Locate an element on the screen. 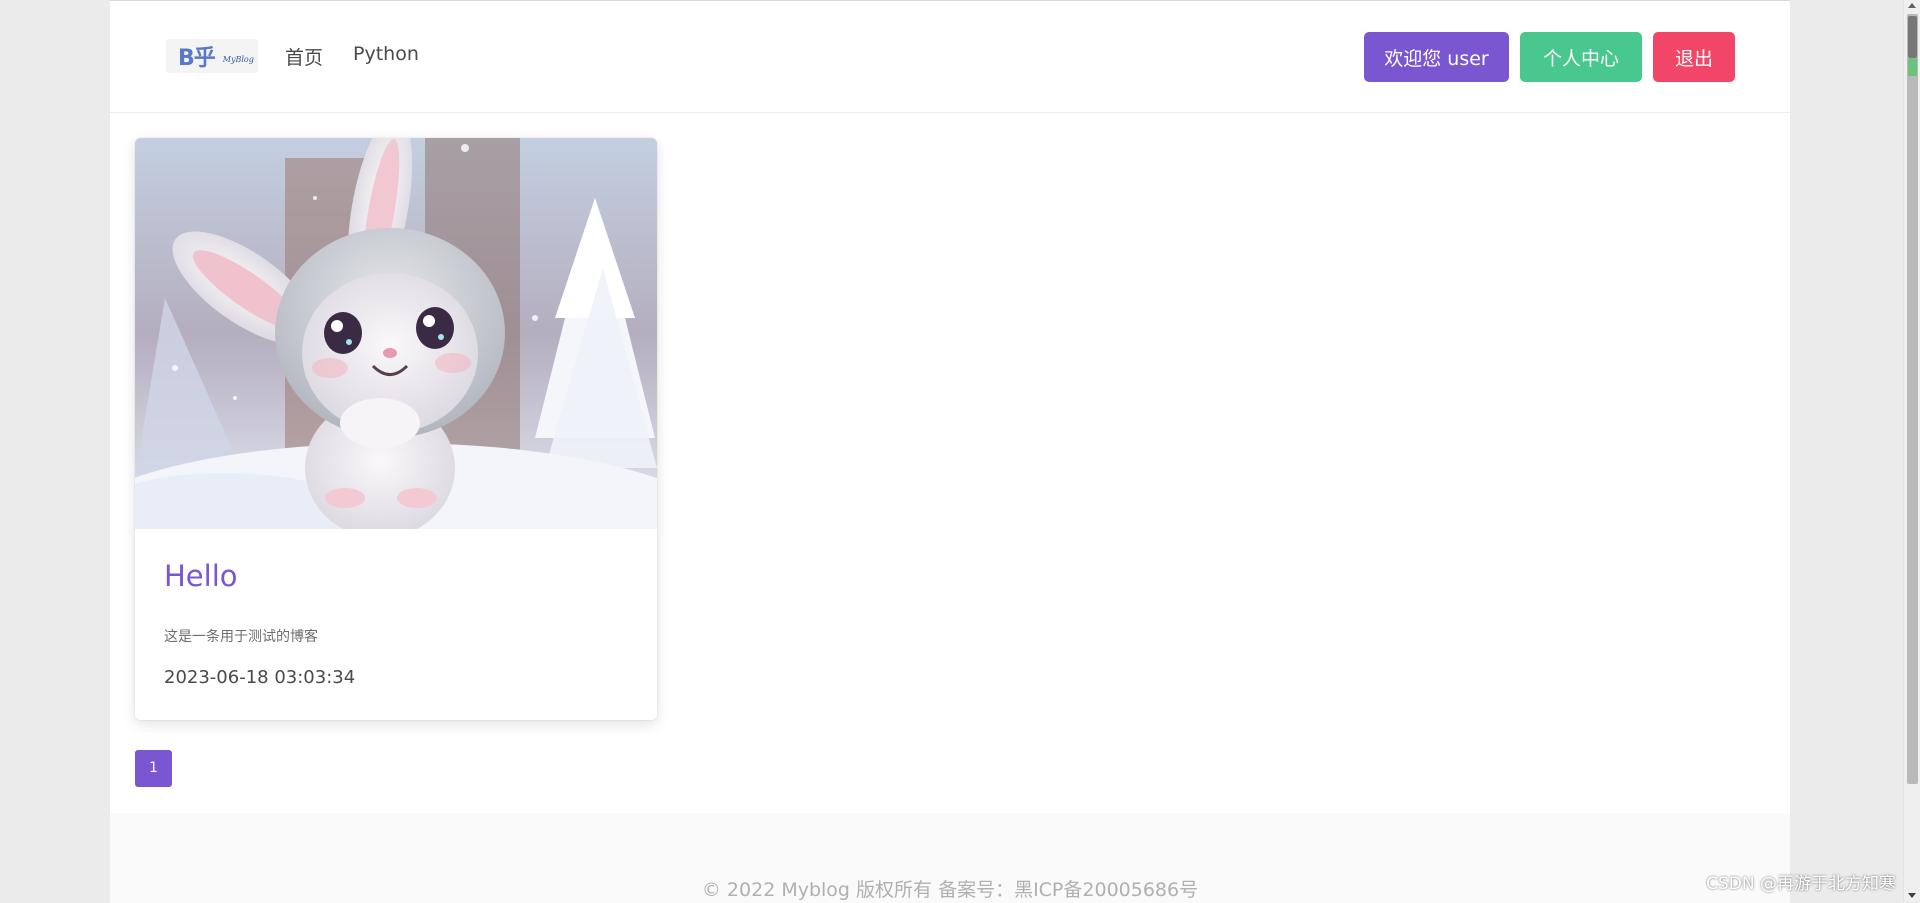 The image size is (1920, 903). page-link-current: 1 is located at coordinates (153, 768).